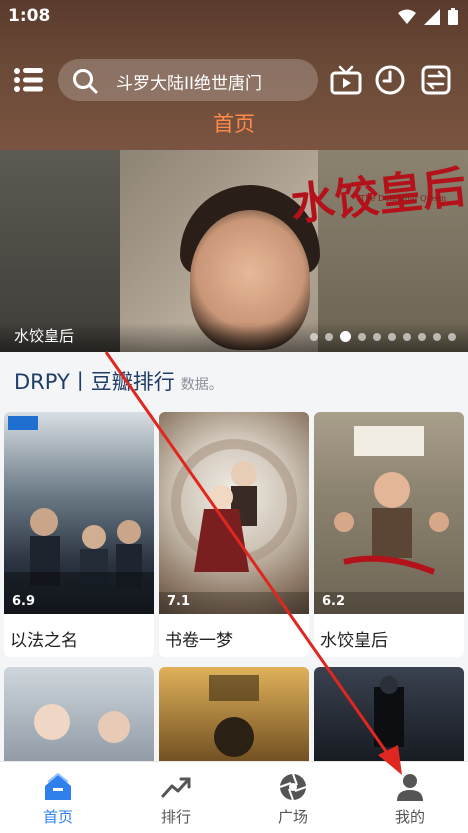 This screenshot has height=833, width=468. I want to click on movie-rating: 7.1, so click(179, 601).